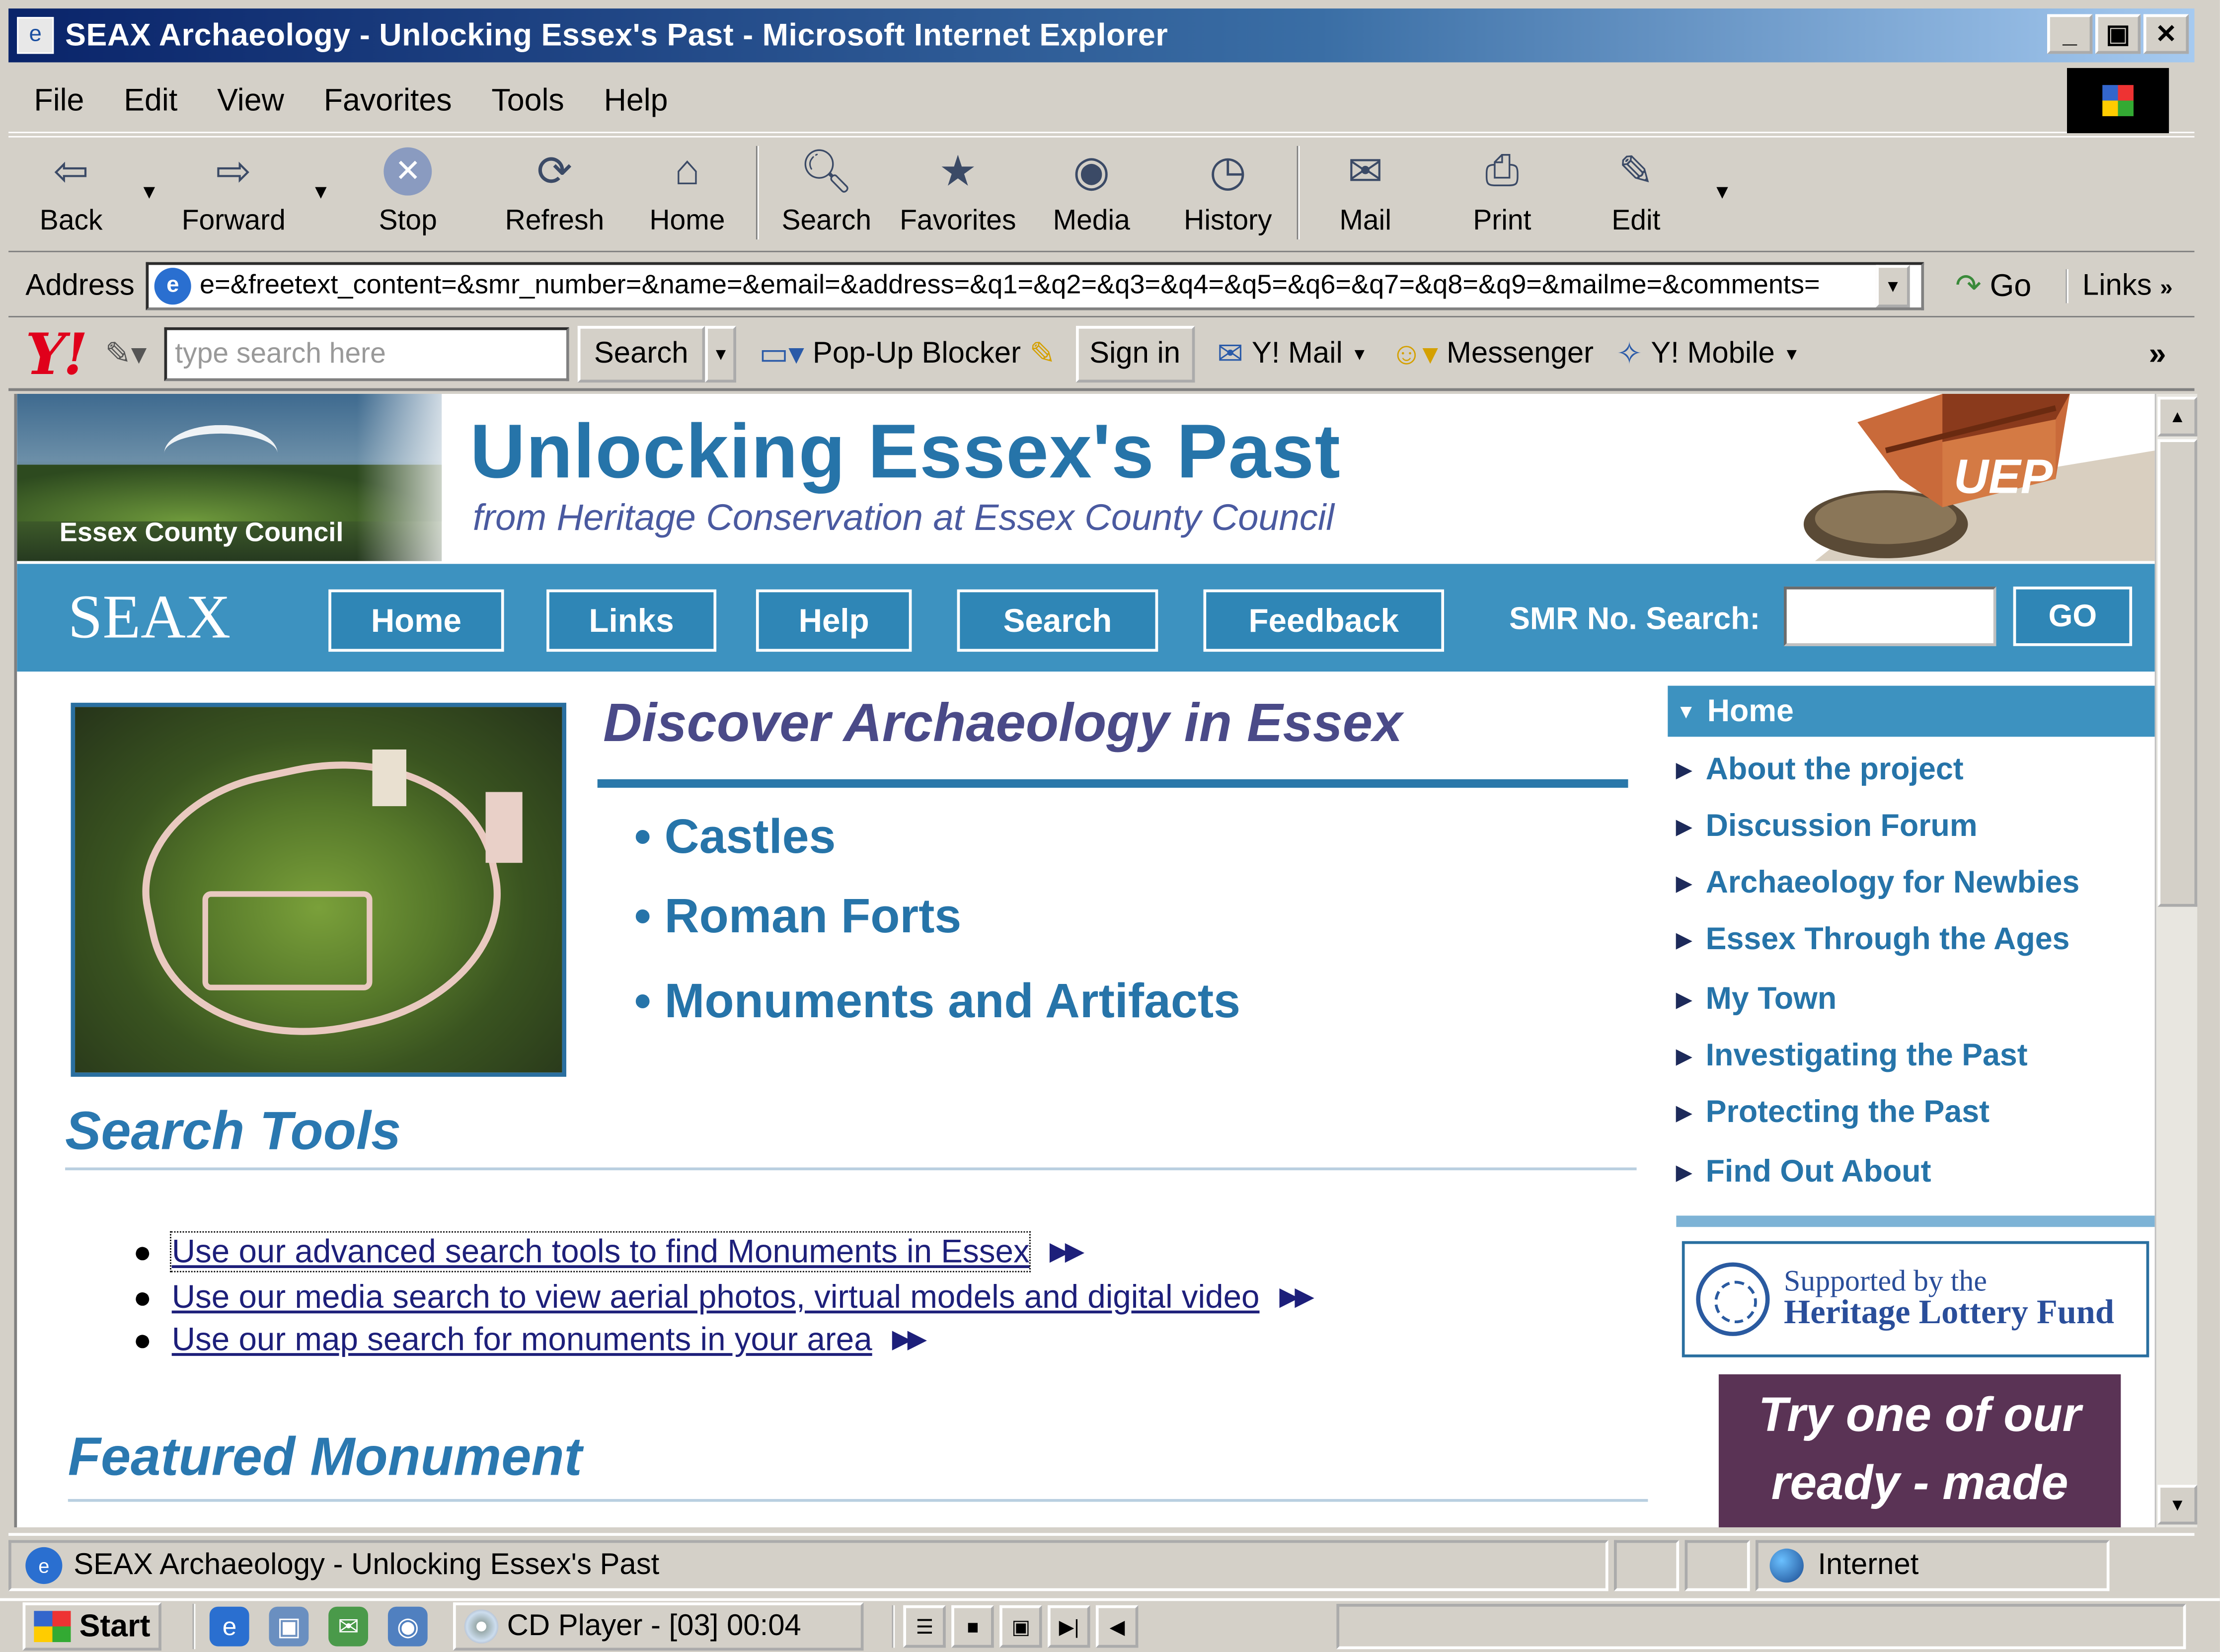  I want to click on stop-square-icon: ■, so click(973, 1626).